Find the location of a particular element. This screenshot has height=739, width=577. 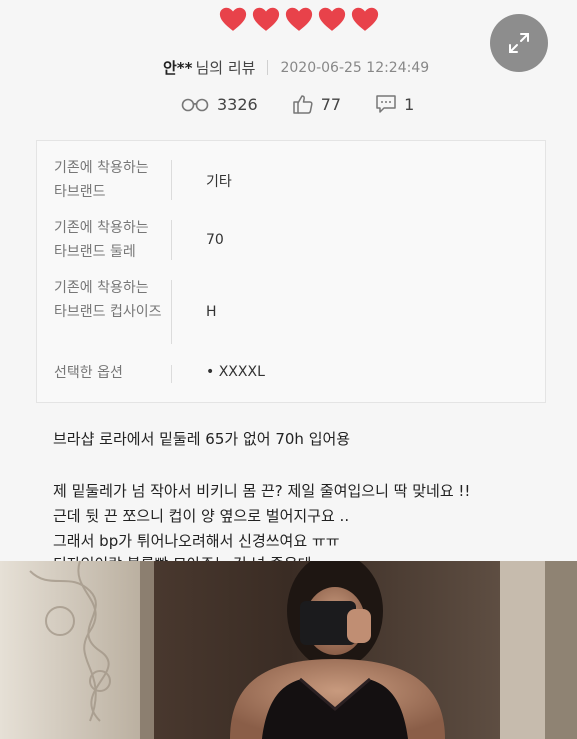

info-value: • XXXXL is located at coordinates (235, 372).